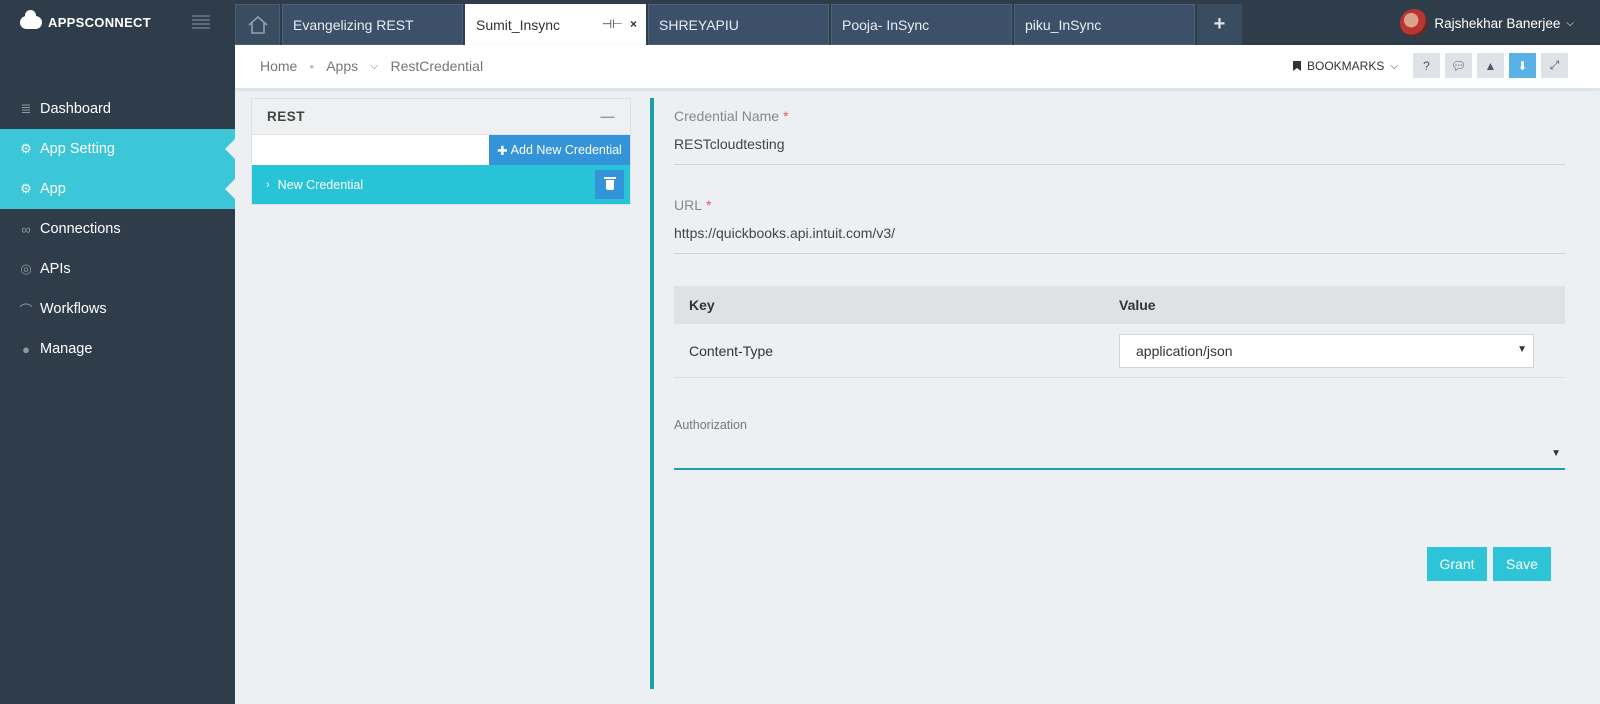  Describe the element at coordinates (566, 150) in the screenshot. I see `add-new-credential-label: Add New Credential` at that location.